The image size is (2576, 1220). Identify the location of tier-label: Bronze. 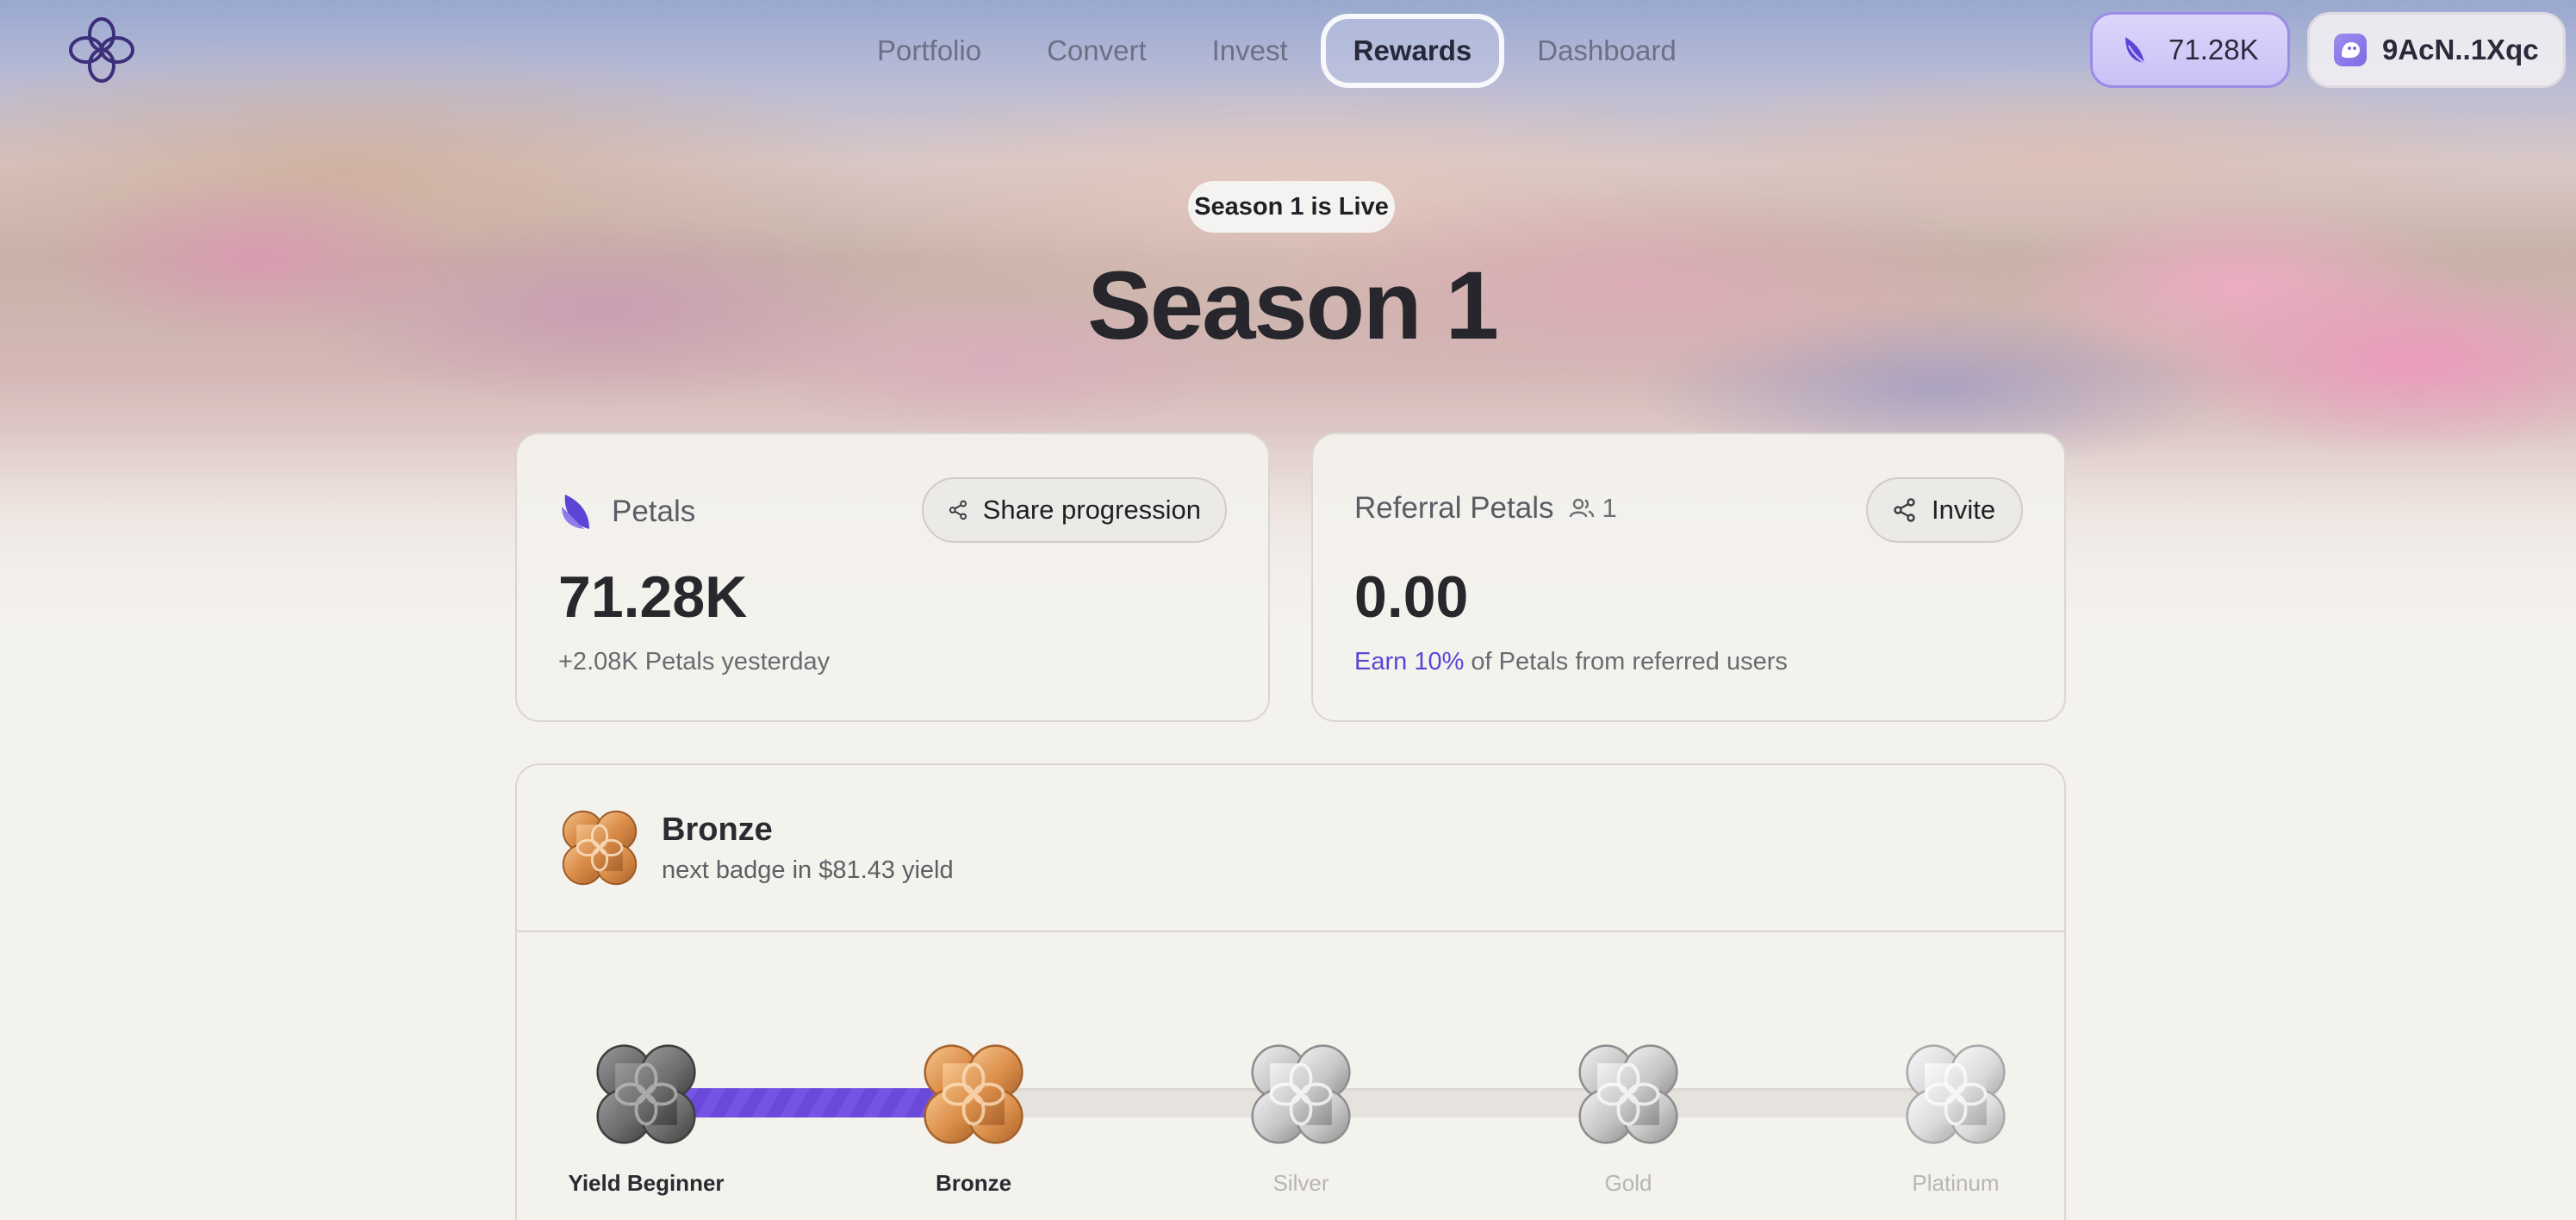
(974, 1183).